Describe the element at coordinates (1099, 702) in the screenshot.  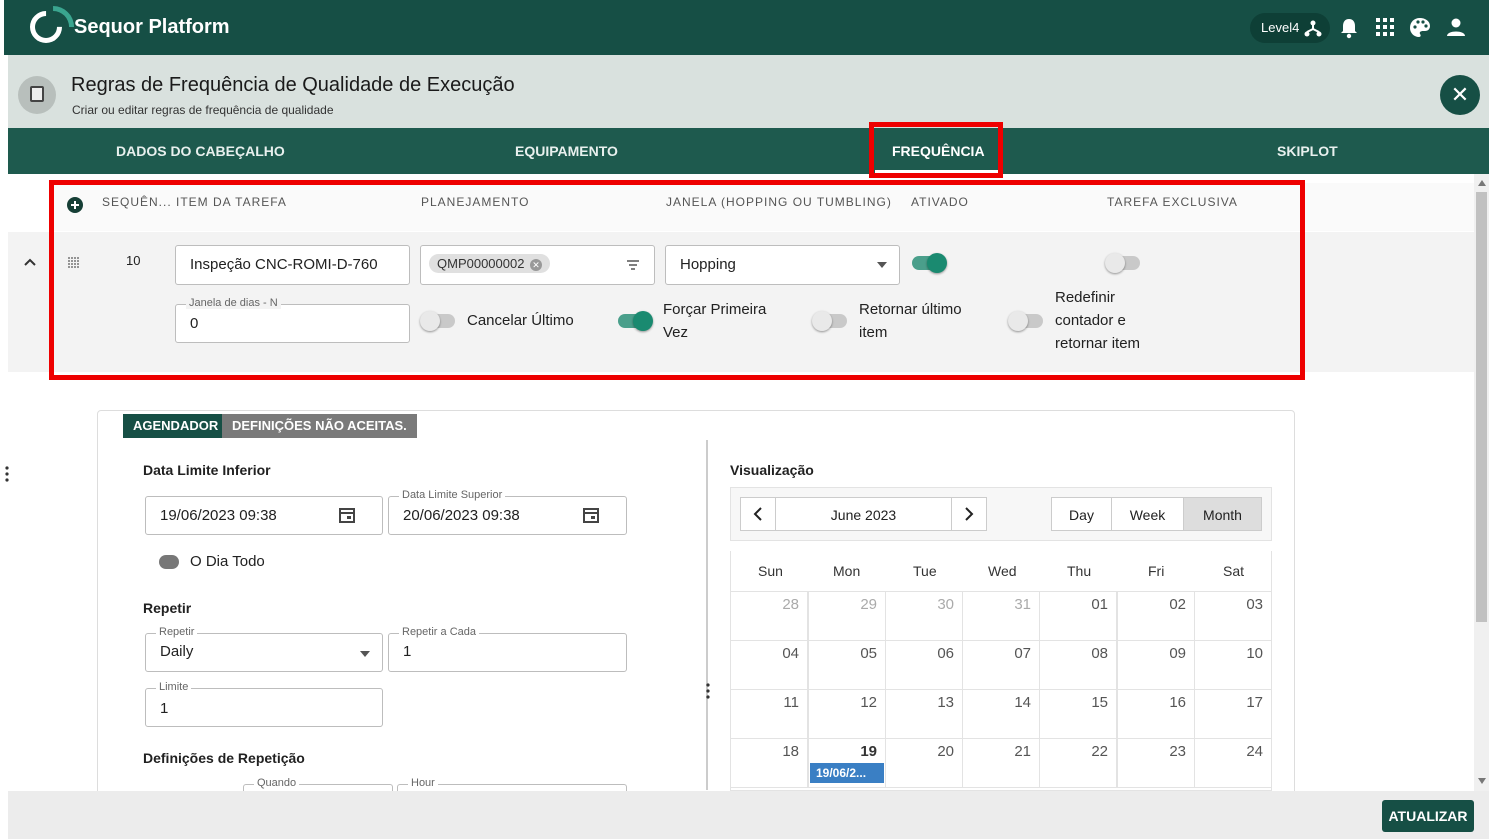
I see `calendar-day-number: 15` at that location.